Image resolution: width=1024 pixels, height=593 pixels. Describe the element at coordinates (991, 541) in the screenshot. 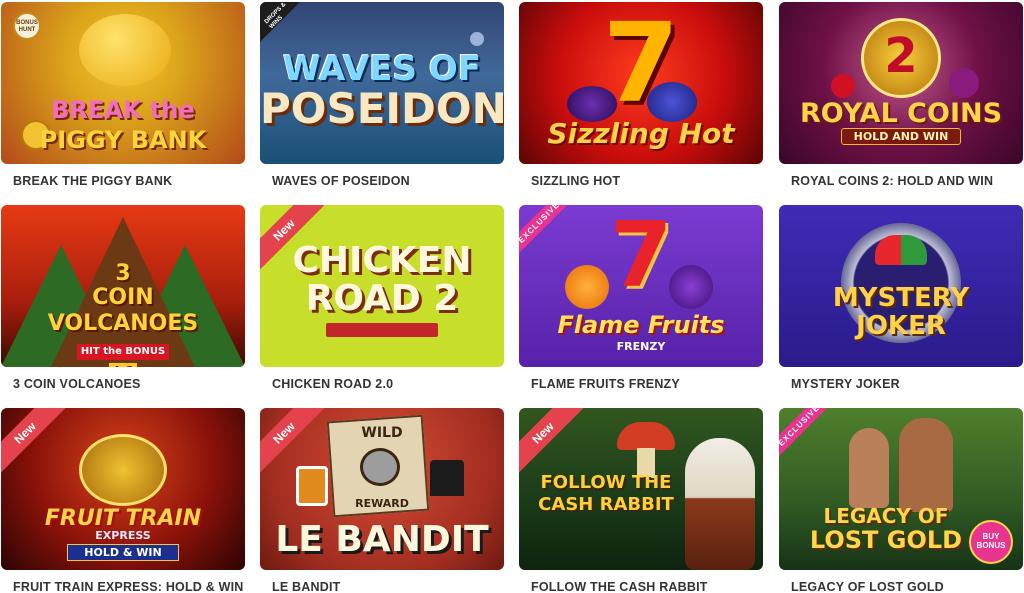

I see `buy-bonus-text: BUY BONUS` at that location.